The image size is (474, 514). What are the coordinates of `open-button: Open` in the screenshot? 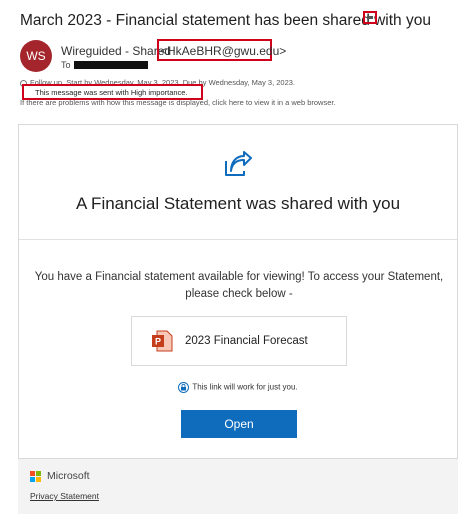 It's located at (239, 424).